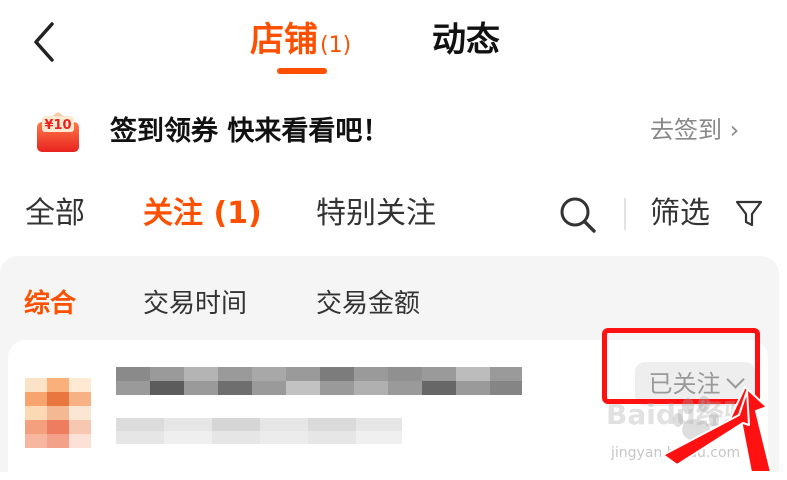  Describe the element at coordinates (302, 71) in the screenshot. I see `active-tab-indicator` at that location.